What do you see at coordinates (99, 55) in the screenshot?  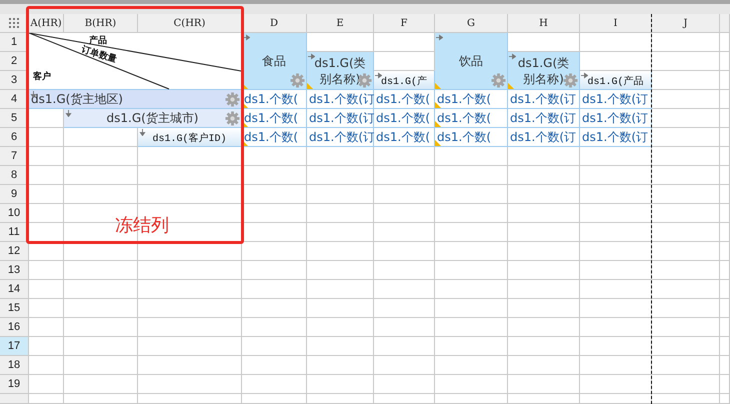 I see `header-label: 订单数量` at bounding box center [99, 55].